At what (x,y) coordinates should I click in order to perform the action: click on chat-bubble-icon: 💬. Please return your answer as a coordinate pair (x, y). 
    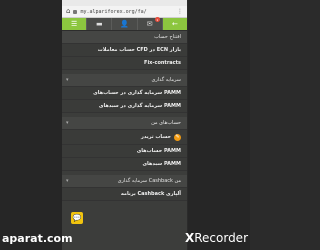
    Looking at the image, I should click on (77, 218).